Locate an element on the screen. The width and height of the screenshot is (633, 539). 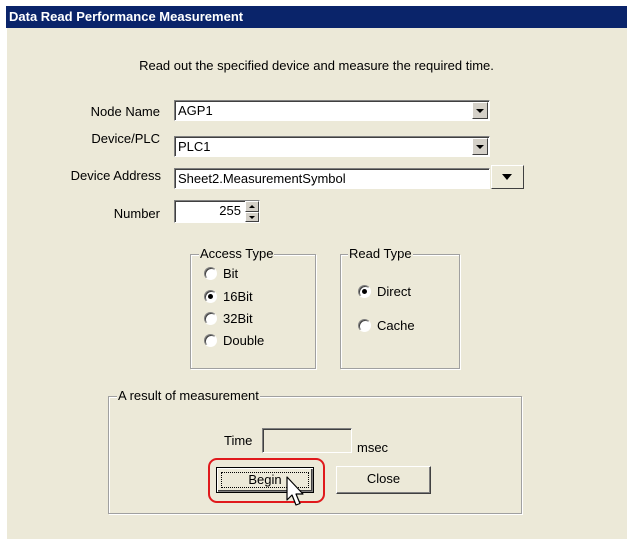
radio-double: Double is located at coordinates (234, 341).